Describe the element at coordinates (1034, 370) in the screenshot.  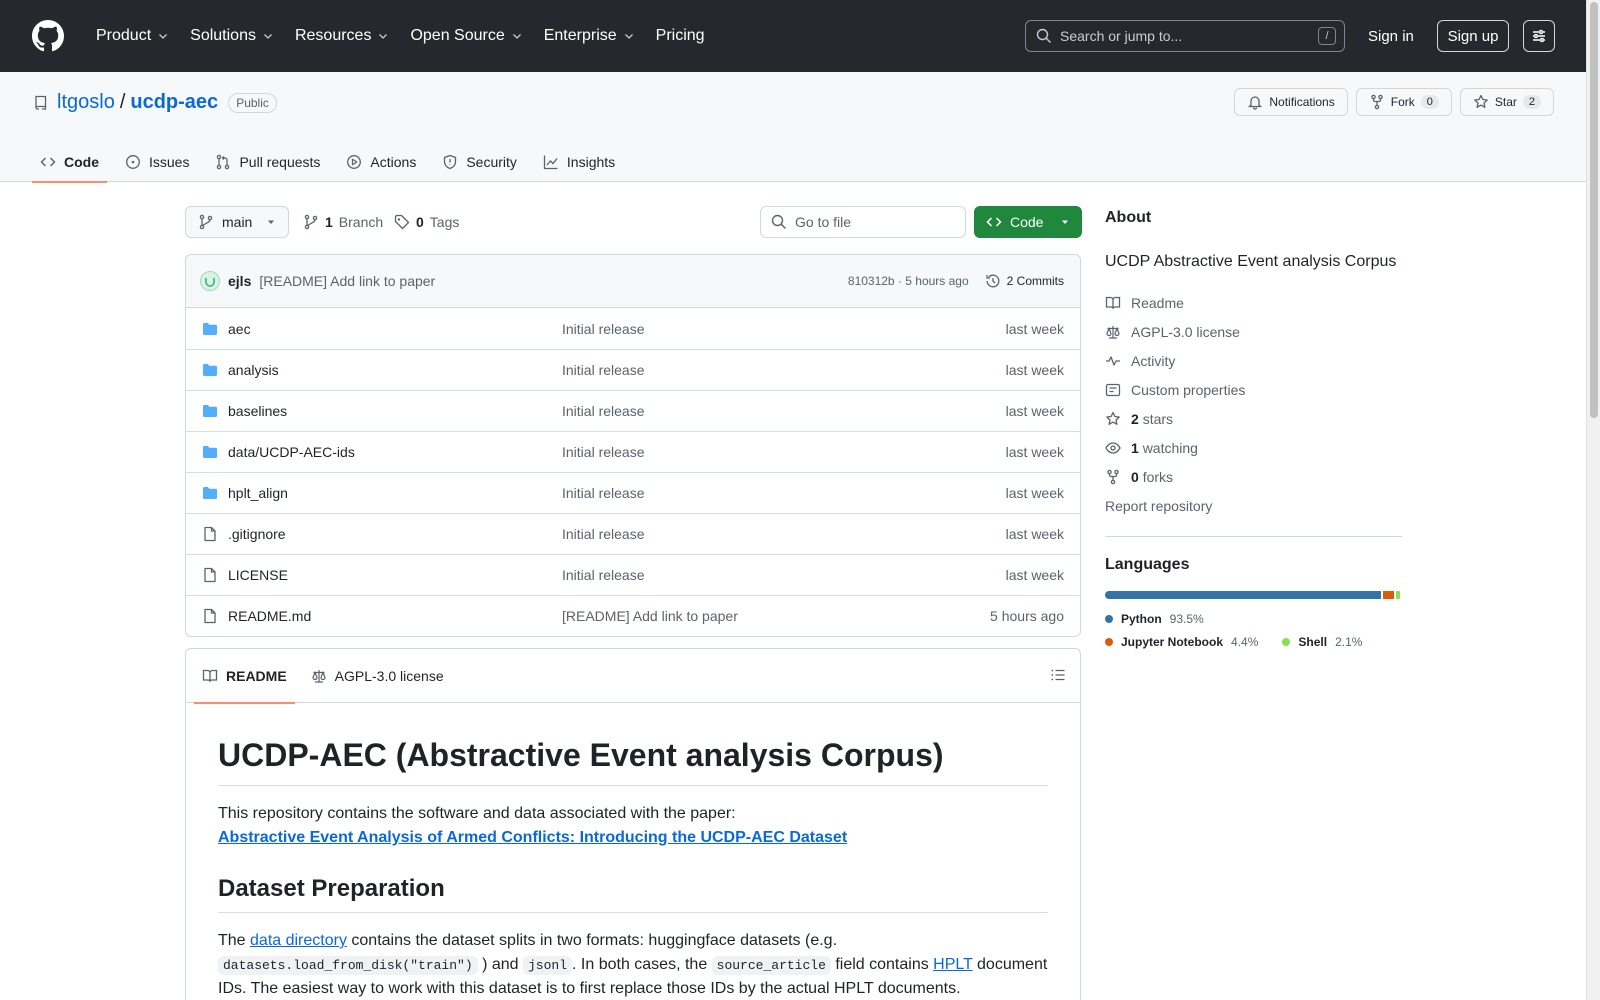
I see `file-commit-age: last week` at that location.